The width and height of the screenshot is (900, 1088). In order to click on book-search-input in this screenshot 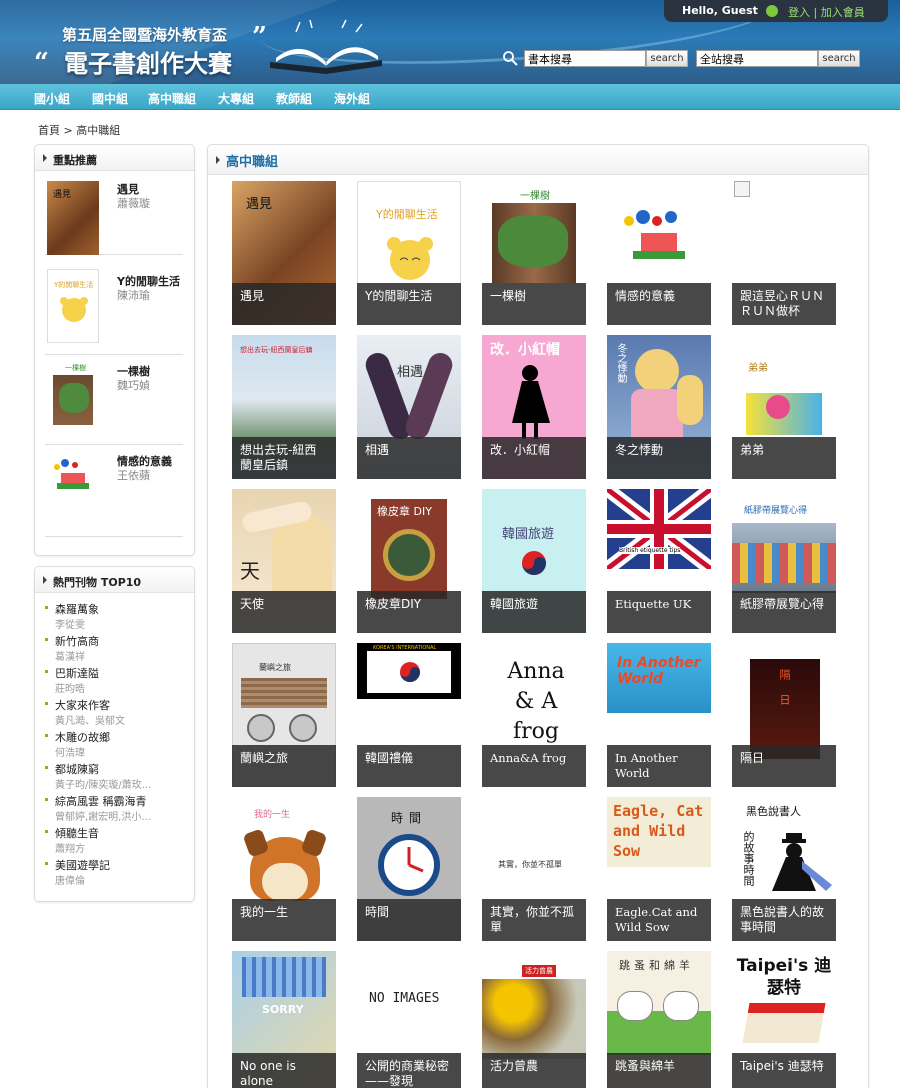, I will do `click(585, 58)`.